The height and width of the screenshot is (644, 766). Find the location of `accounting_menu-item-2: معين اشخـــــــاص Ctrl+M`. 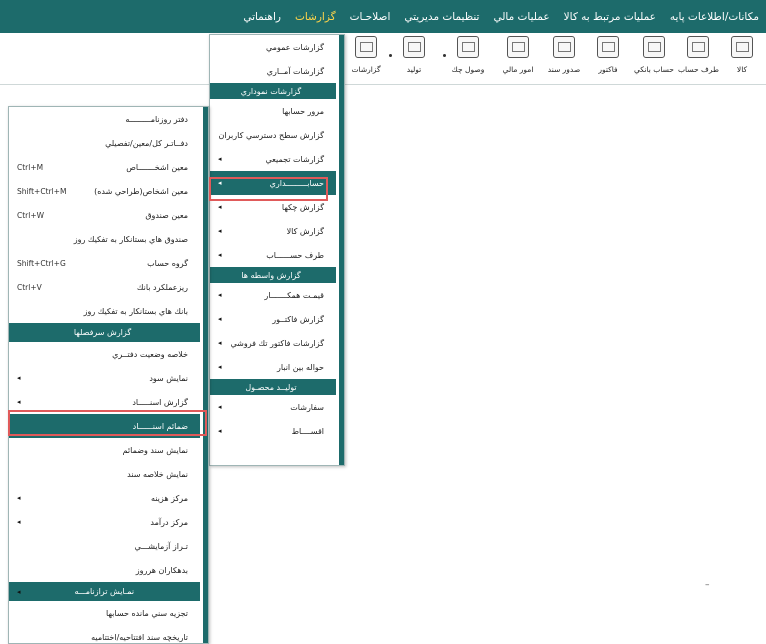

accounting_menu-item-2: معين اشخـــــــاص Ctrl+M is located at coordinates (104, 167).